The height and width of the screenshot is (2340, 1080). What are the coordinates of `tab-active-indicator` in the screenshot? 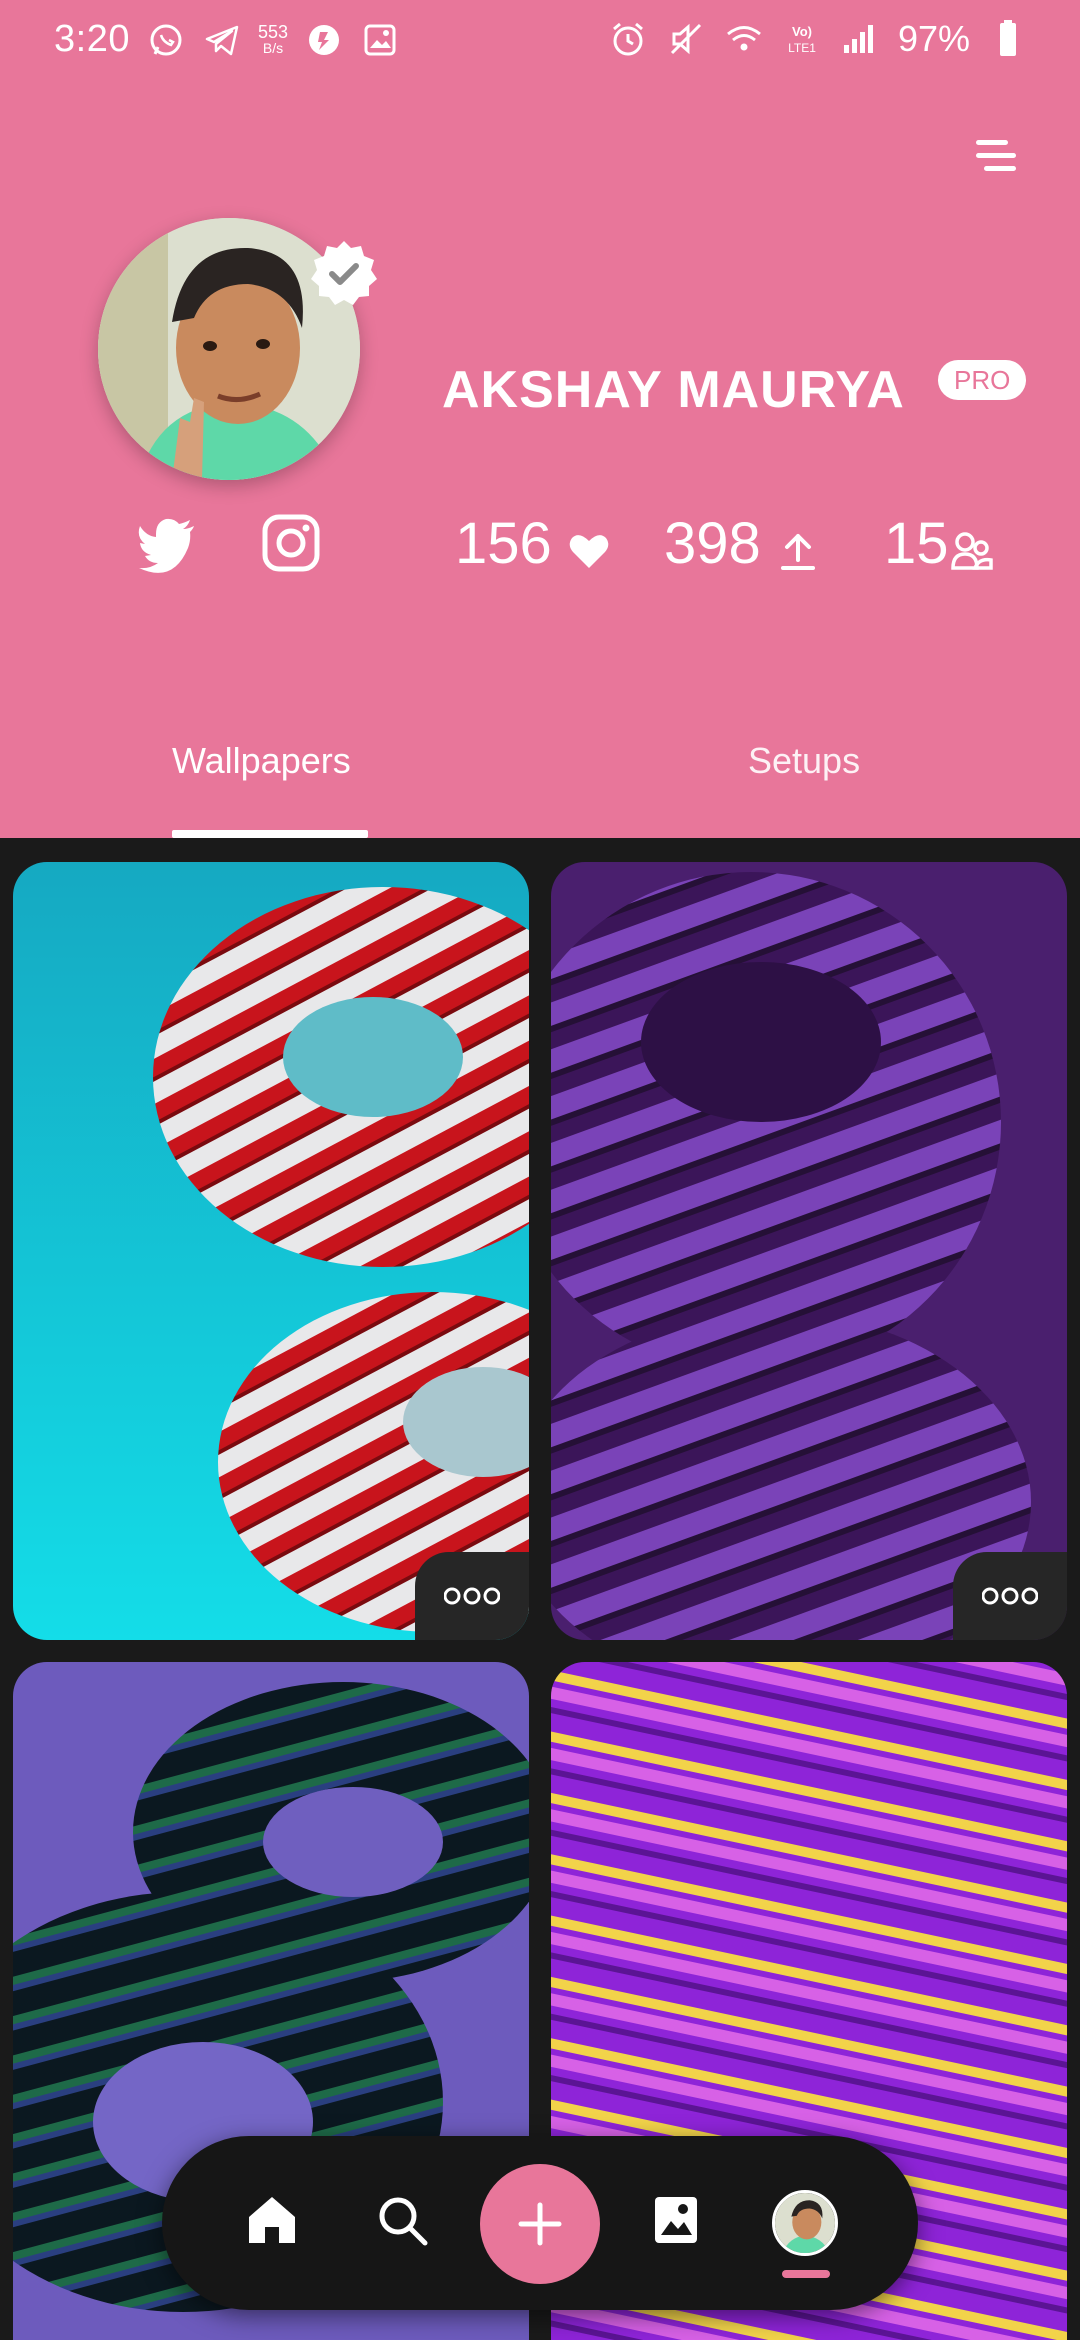 It's located at (270, 834).